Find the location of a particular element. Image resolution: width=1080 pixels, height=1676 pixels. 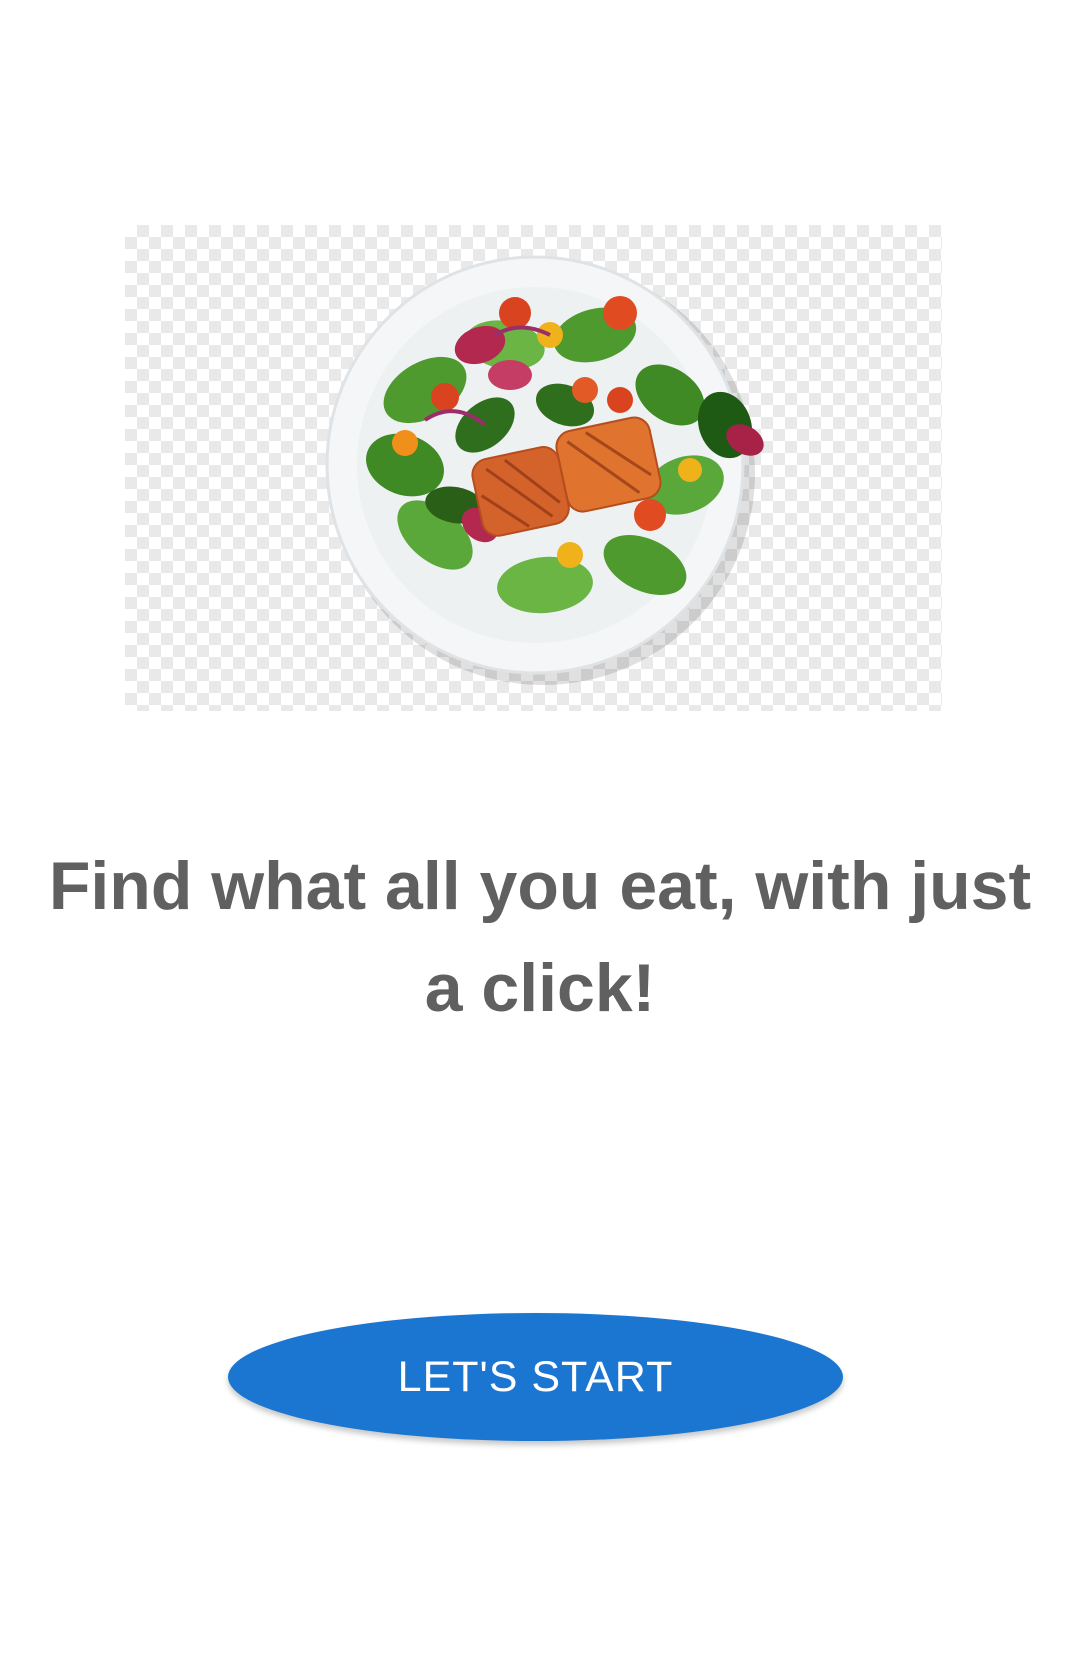

lets-start-button: LET'S START is located at coordinates (535, 1377).